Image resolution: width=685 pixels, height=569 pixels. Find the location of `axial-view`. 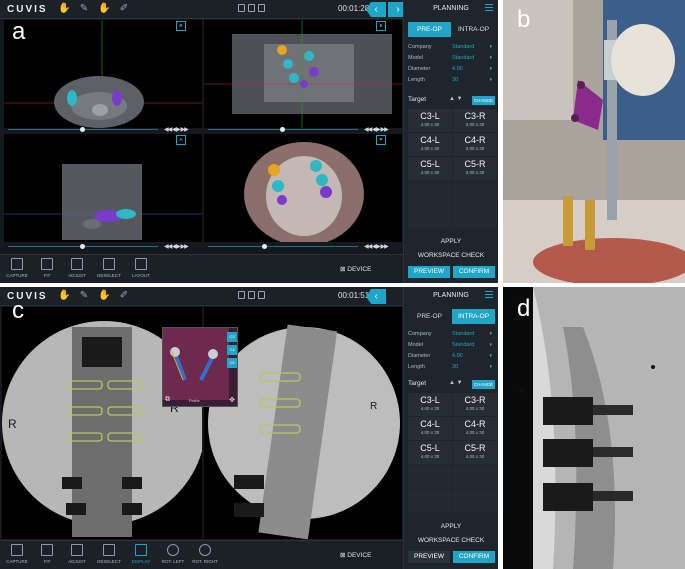

axial-view is located at coordinates (103, 74).